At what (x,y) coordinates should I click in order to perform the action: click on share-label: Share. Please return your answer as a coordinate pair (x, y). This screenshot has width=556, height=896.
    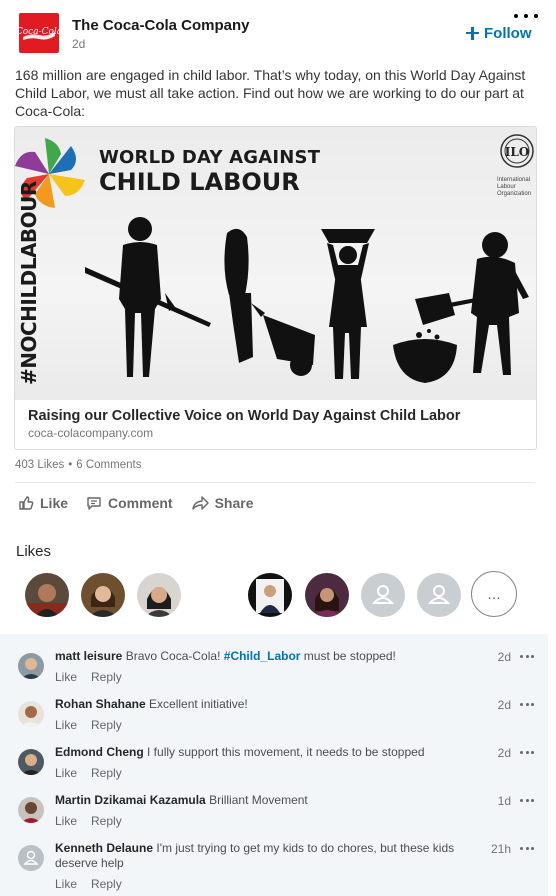
    Looking at the image, I should click on (234, 503).